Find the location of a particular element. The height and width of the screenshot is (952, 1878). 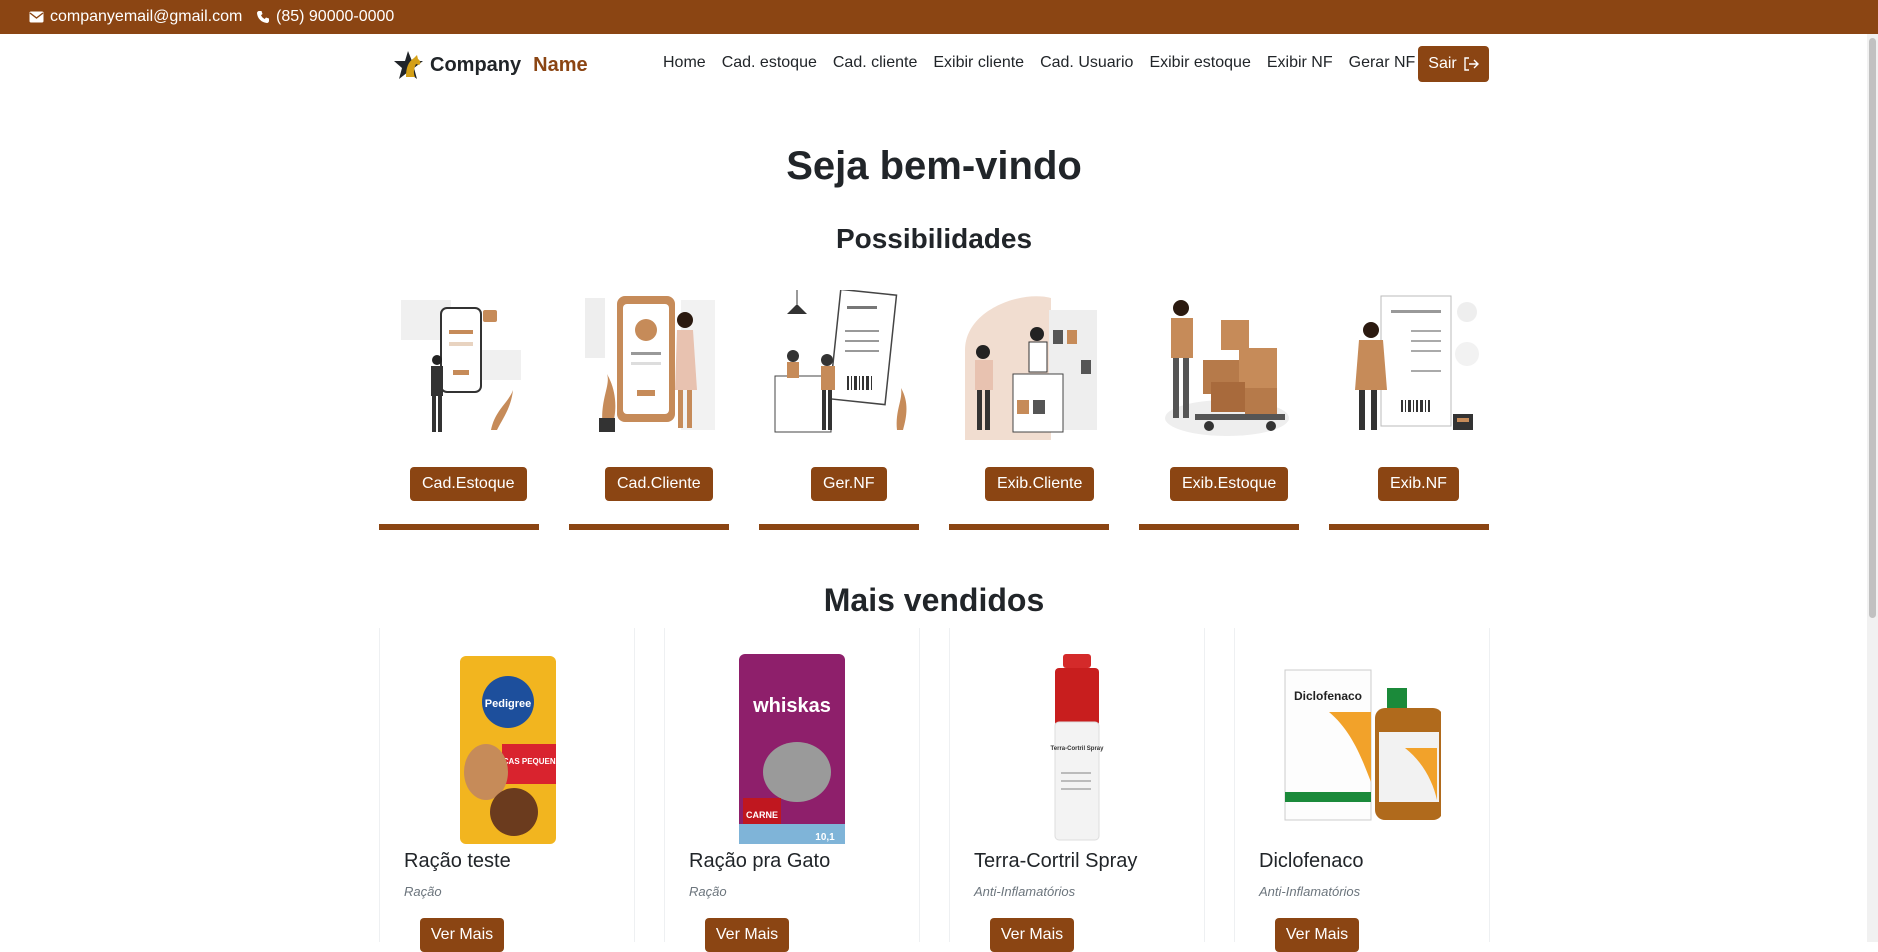

logout-button: Sair is located at coordinates (1453, 64).